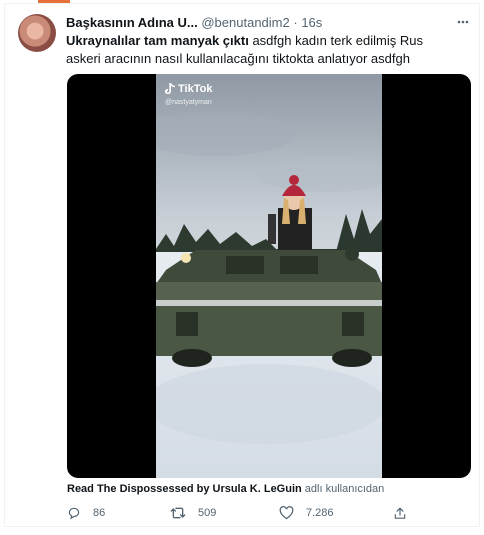  Describe the element at coordinates (99, 513) in the screenshot. I see `reply-count: 86` at that location.